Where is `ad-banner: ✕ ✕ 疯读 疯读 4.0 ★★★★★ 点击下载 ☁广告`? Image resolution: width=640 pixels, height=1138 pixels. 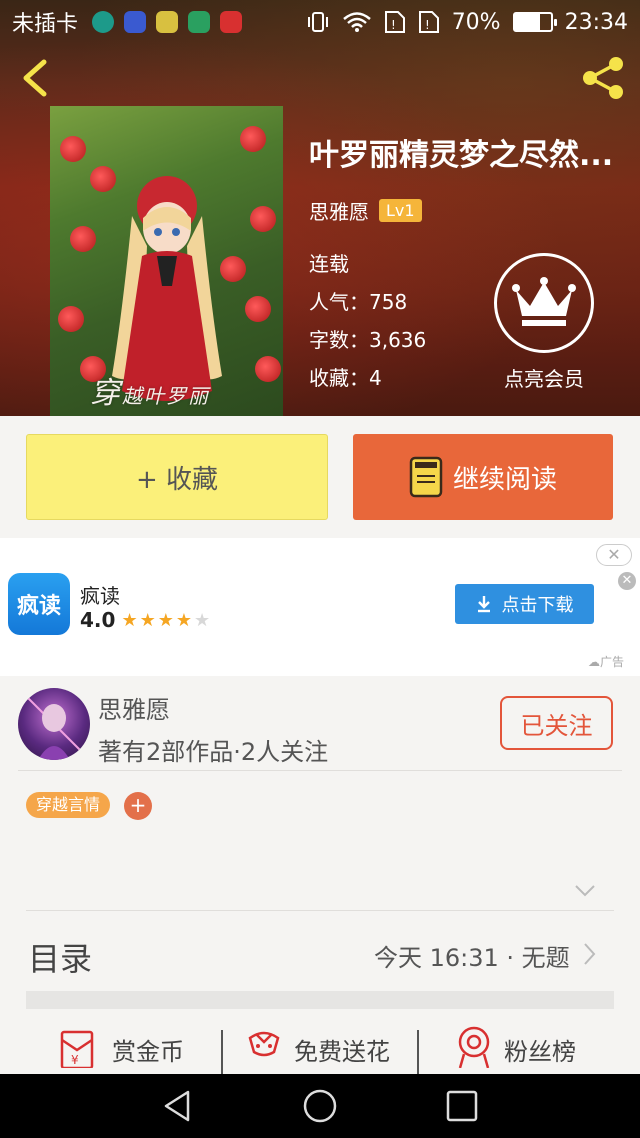
ad-banner: ✕ ✕ 疯读 疯读 4.0 ★★★★★ 点击下载 ☁广告 is located at coordinates (320, 607).